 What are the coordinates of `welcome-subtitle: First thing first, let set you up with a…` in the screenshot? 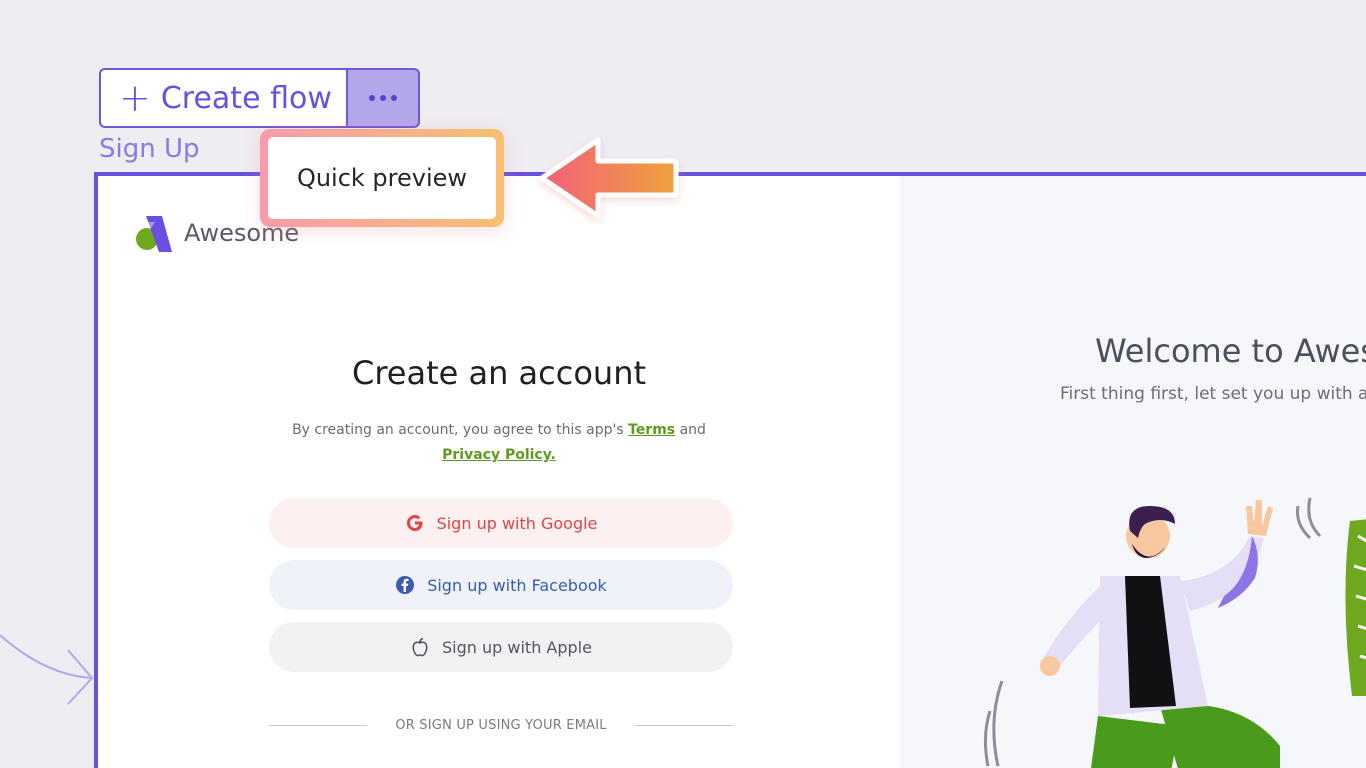 It's located at (1213, 394).